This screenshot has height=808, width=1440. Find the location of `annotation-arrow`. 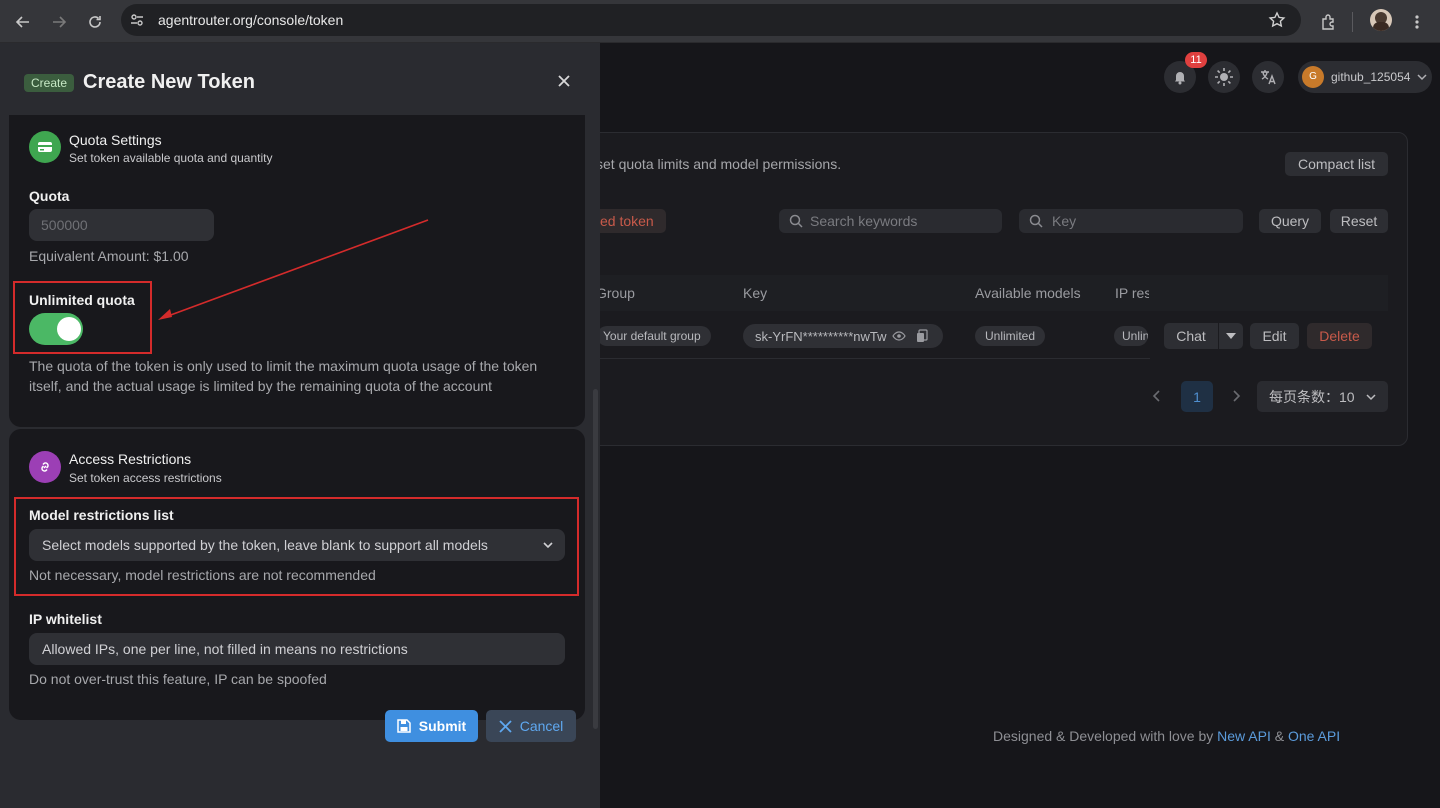

annotation-arrow is located at coordinates (293, 269).